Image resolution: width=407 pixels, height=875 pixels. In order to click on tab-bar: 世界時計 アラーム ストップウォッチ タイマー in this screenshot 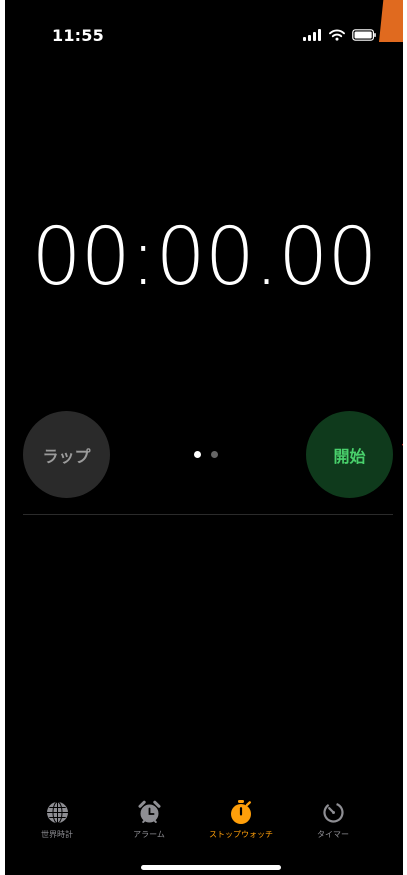, I will do `click(204, 819)`.